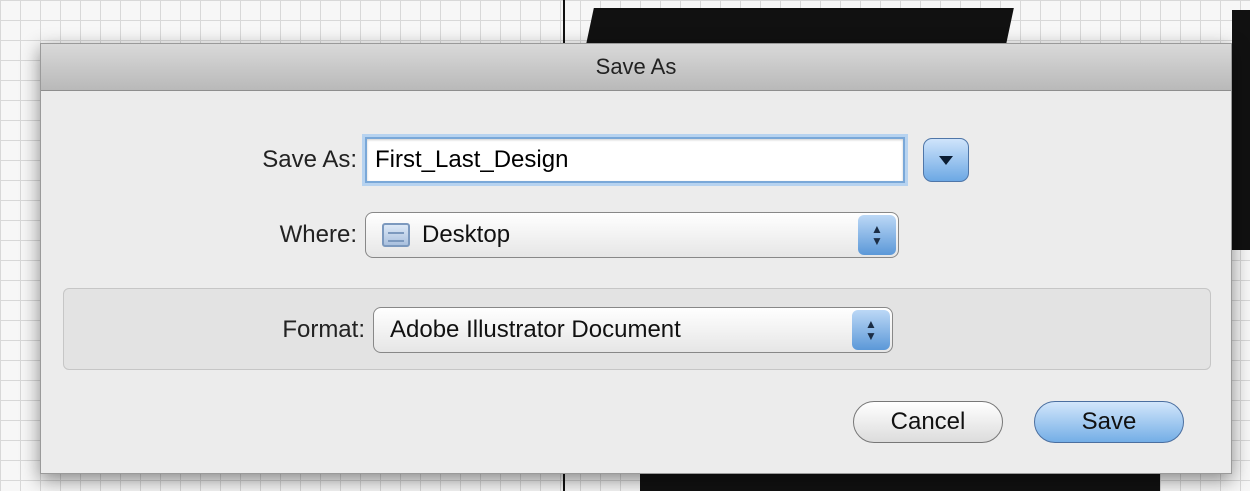  What do you see at coordinates (928, 422) in the screenshot?
I see `cancel-button: Cancel` at bounding box center [928, 422].